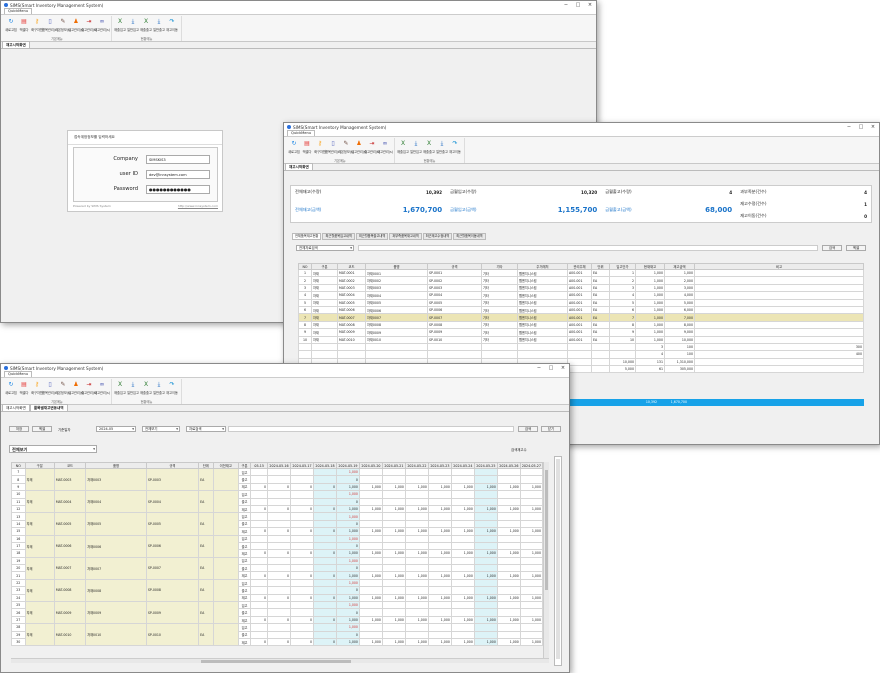 The height and width of the screenshot is (673, 880). What do you see at coordinates (277, 546) in the screenshot?
I see `table-row: 16 자재 MAT-0006 자재0006 SP-0006 EA 입고 1,000` at bounding box center [277, 546].